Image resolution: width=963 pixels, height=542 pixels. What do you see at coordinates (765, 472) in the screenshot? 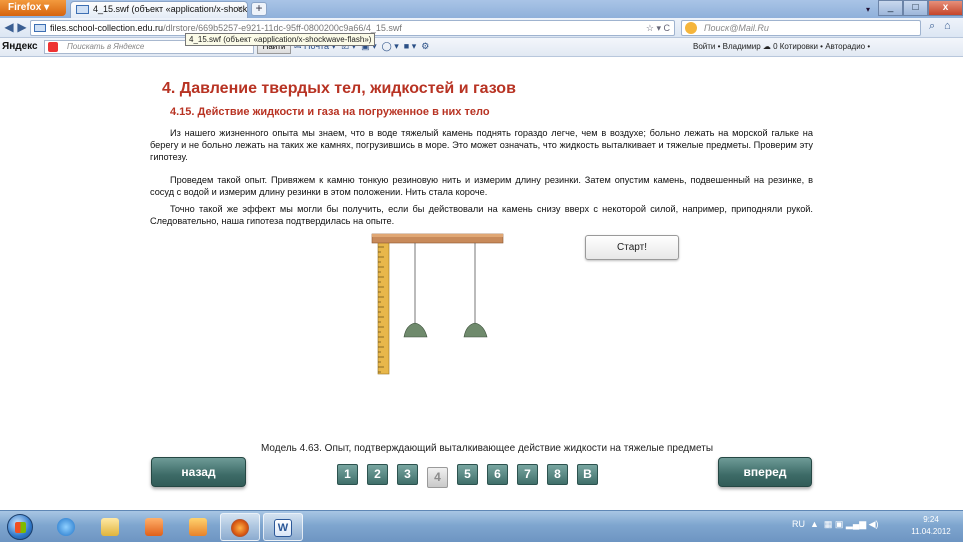
I see `forward-button: вперед` at bounding box center [765, 472].